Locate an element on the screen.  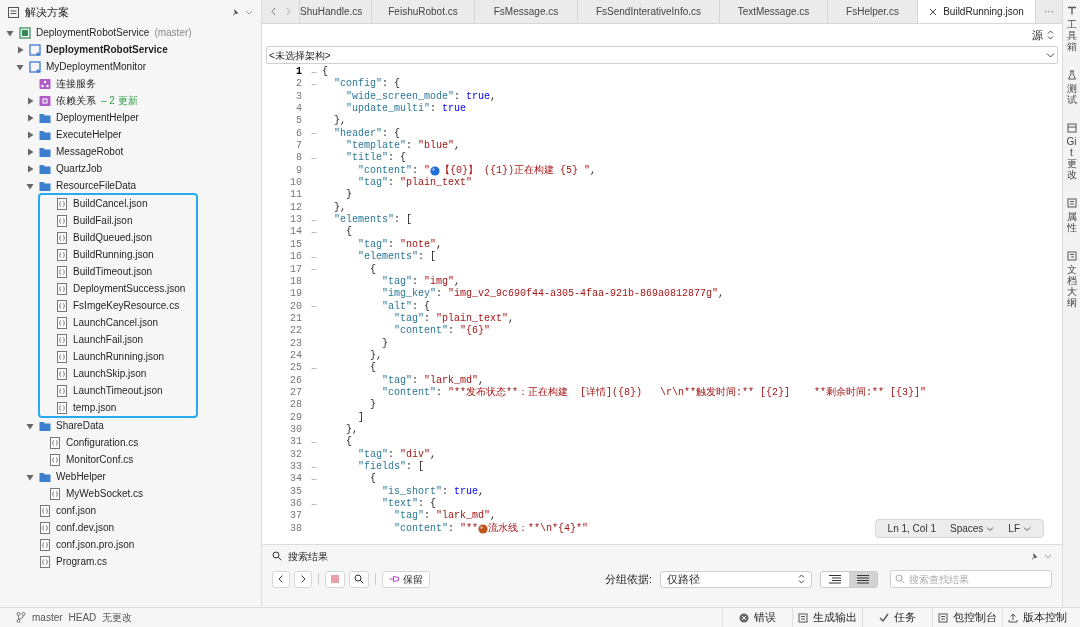
code-line: "header": { is located at coordinates (367, 133).